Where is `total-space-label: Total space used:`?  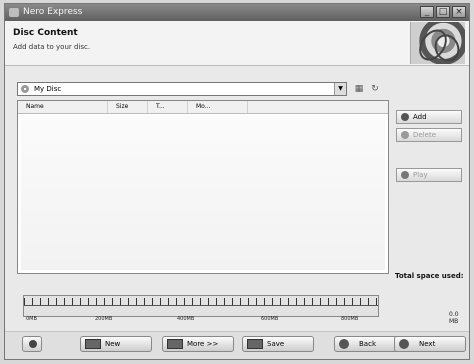
total-space-label: Total space used: is located at coordinates (429, 276).